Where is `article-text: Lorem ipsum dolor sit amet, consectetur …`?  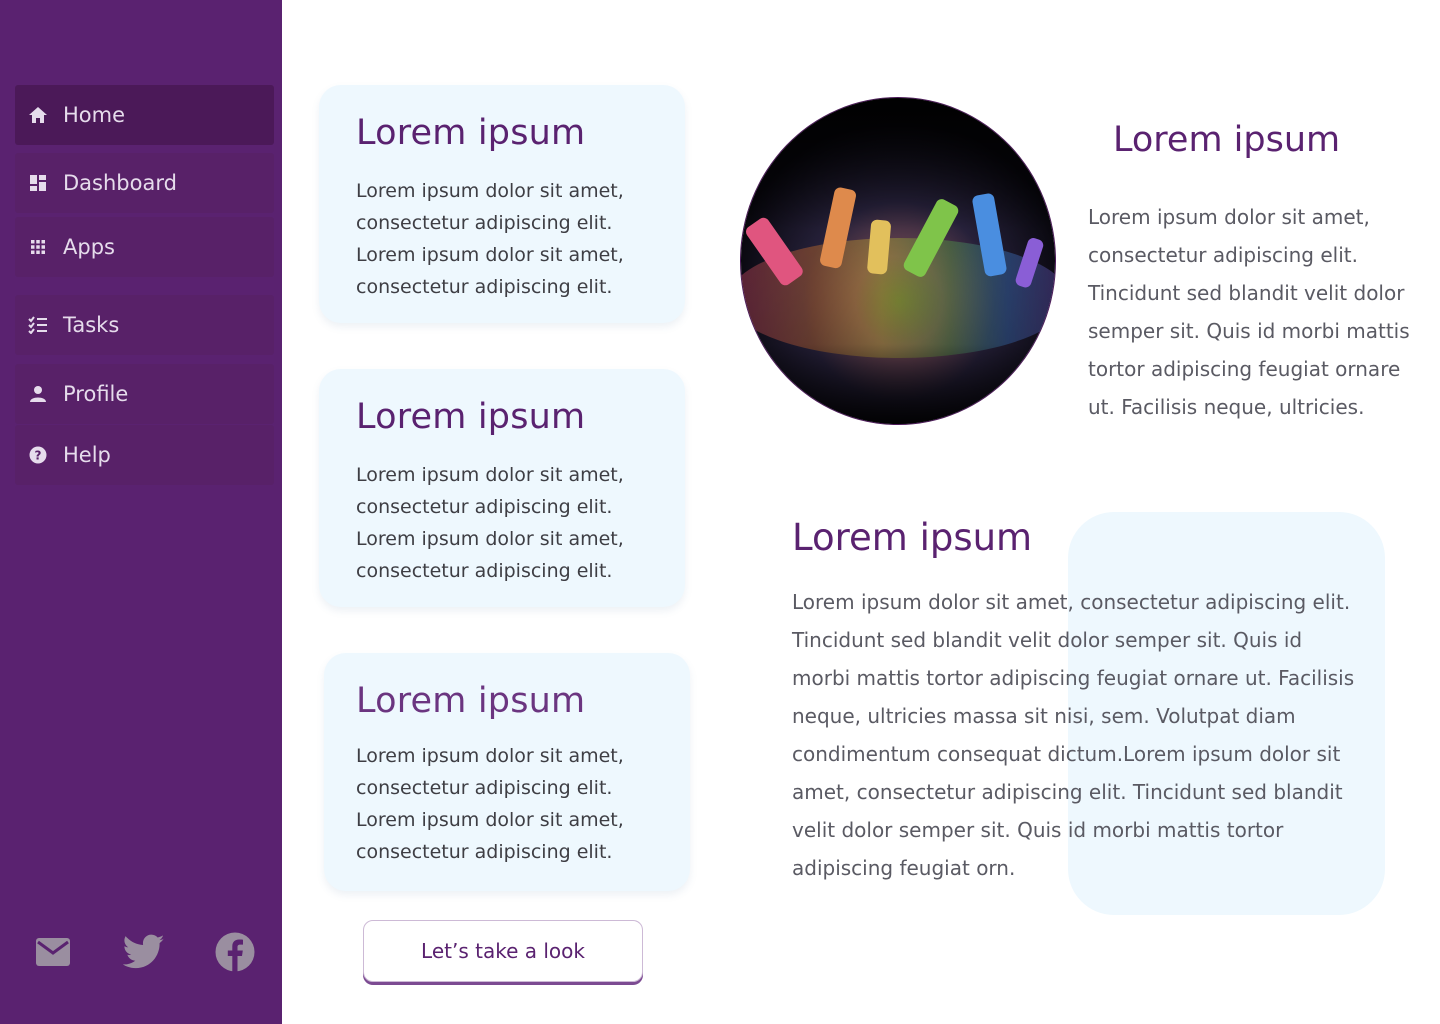
article-text: Lorem ipsum dolor sit amet, consectetur … is located at coordinates (1073, 735).